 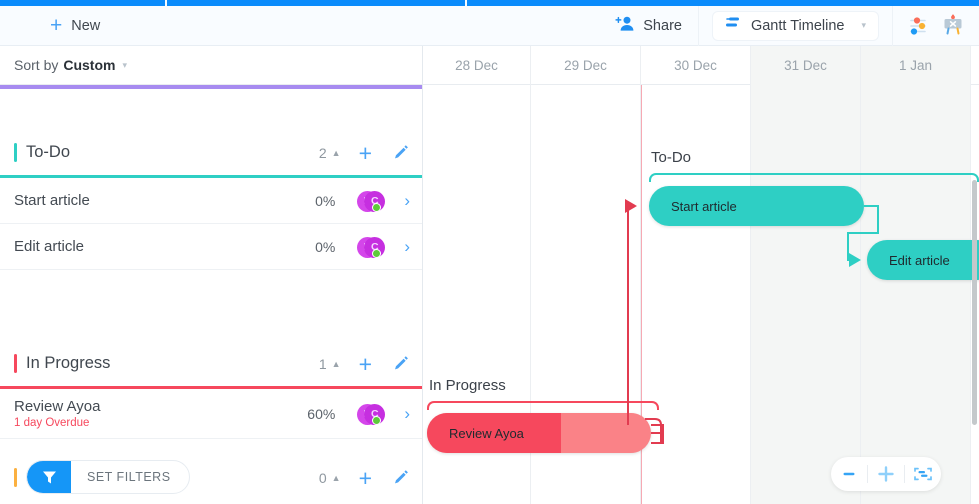 I want to click on group-header-bottom: 0 ▲ +, so click(x=364, y=478).